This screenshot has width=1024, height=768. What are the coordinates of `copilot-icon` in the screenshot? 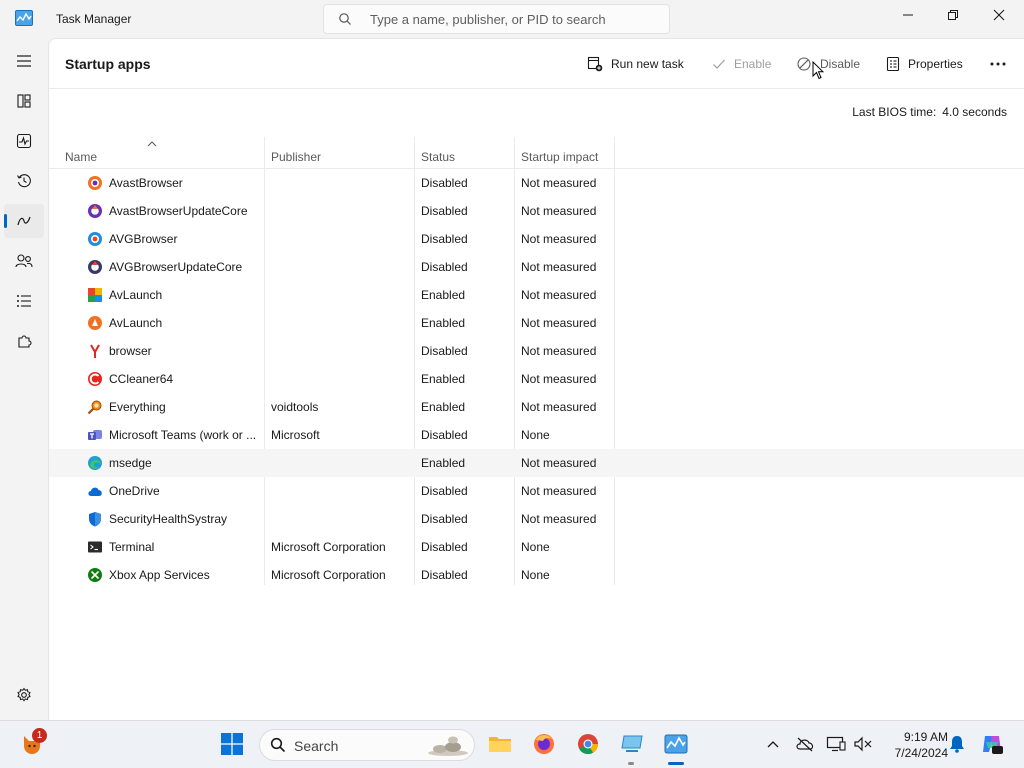 It's located at (993, 745).